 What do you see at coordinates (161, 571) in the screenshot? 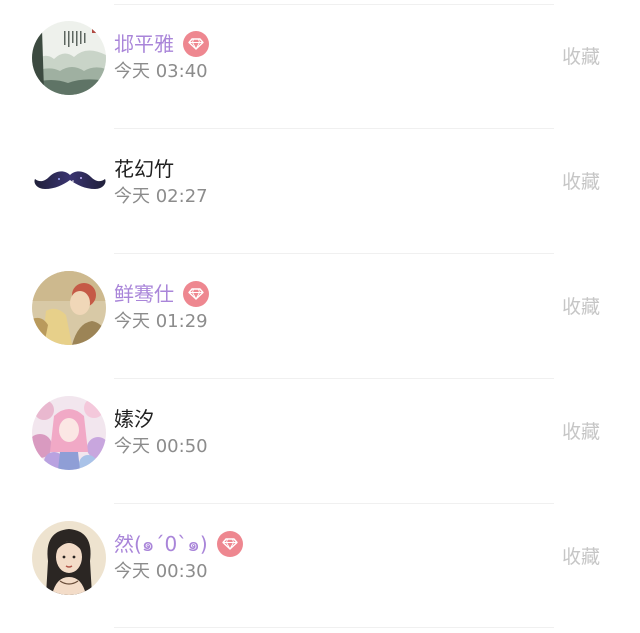
I see `visit-time: 今天 00:30` at bounding box center [161, 571].